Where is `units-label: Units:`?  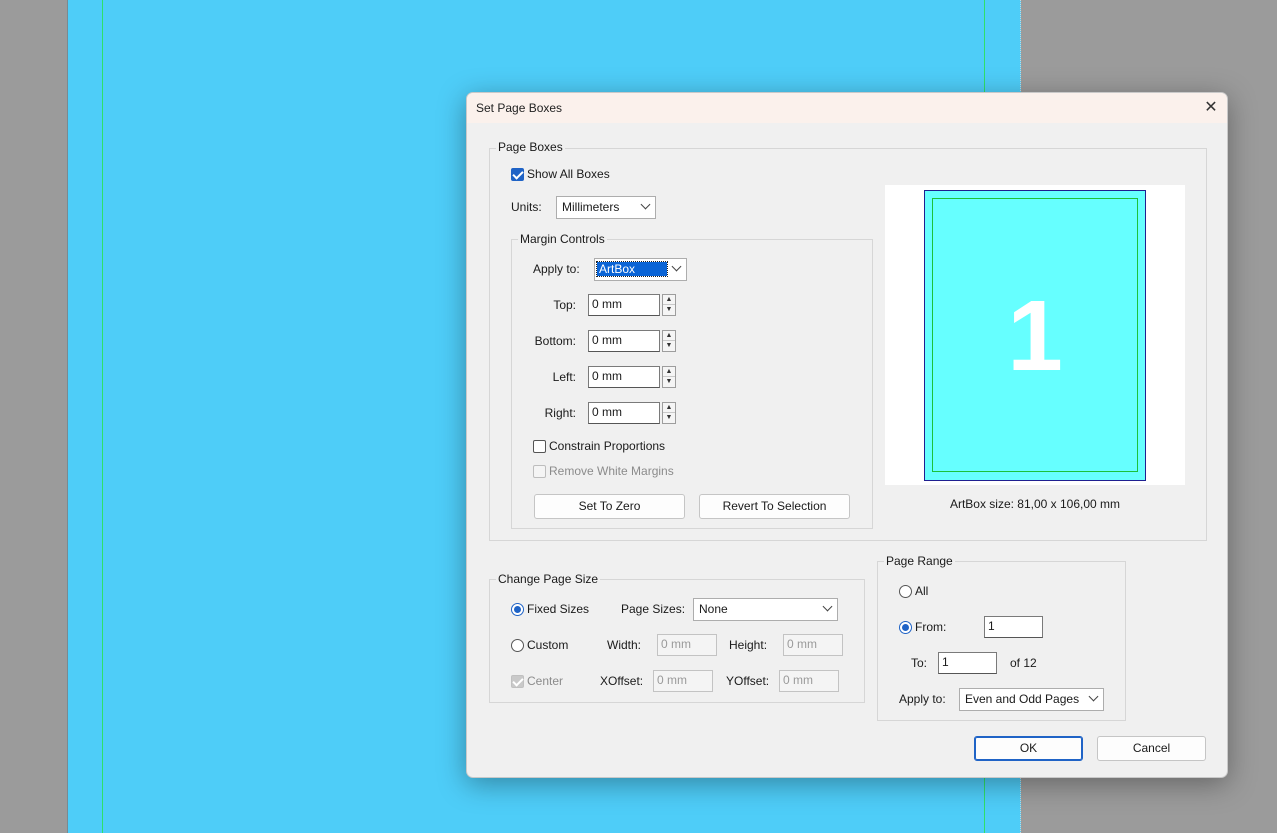 units-label: Units: is located at coordinates (526, 207).